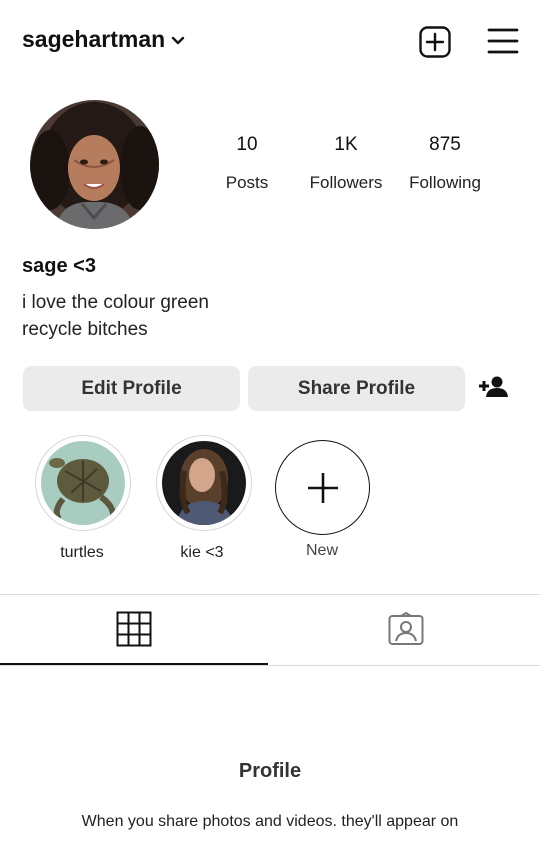 The height and width of the screenshot is (841, 540). I want to click on chevron-down-icon, so click(178, 40).